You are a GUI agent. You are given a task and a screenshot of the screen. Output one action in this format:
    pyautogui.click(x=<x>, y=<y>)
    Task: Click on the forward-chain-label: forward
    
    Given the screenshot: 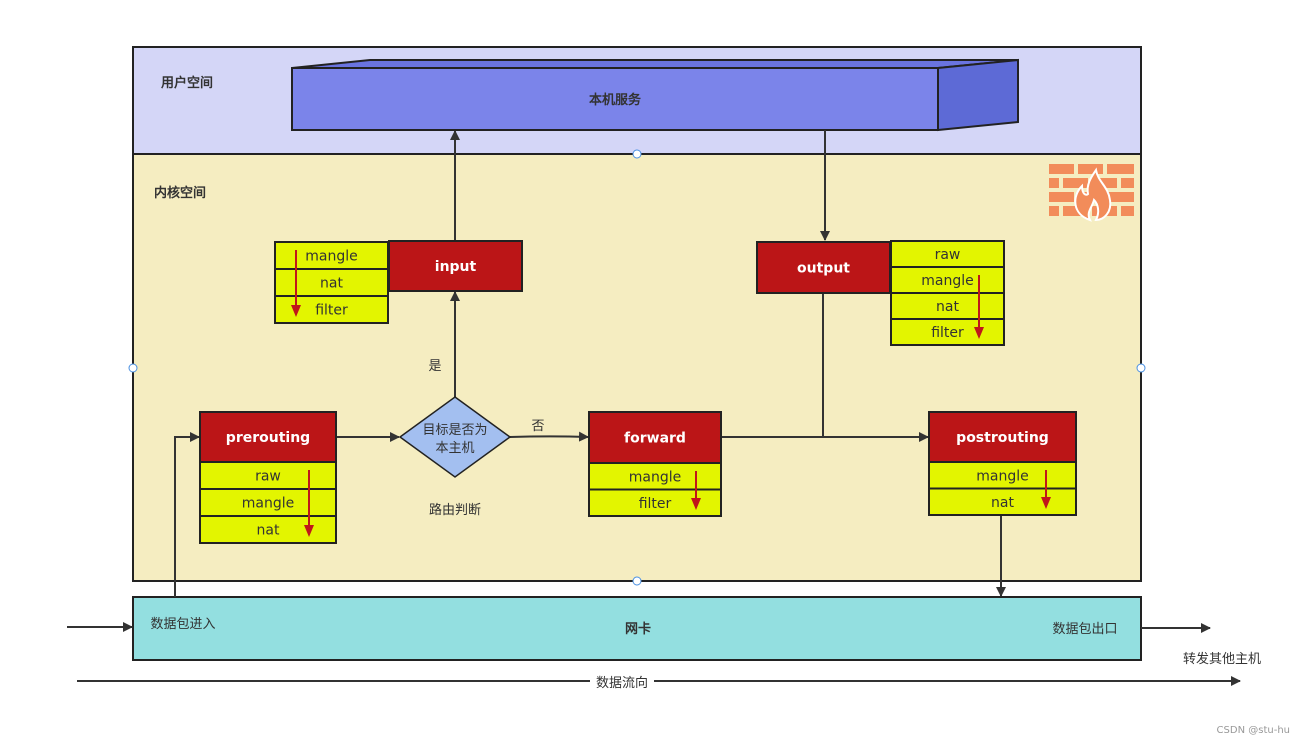 What is the action you would take?
    pyautogui.click(x=655, y=439)
    